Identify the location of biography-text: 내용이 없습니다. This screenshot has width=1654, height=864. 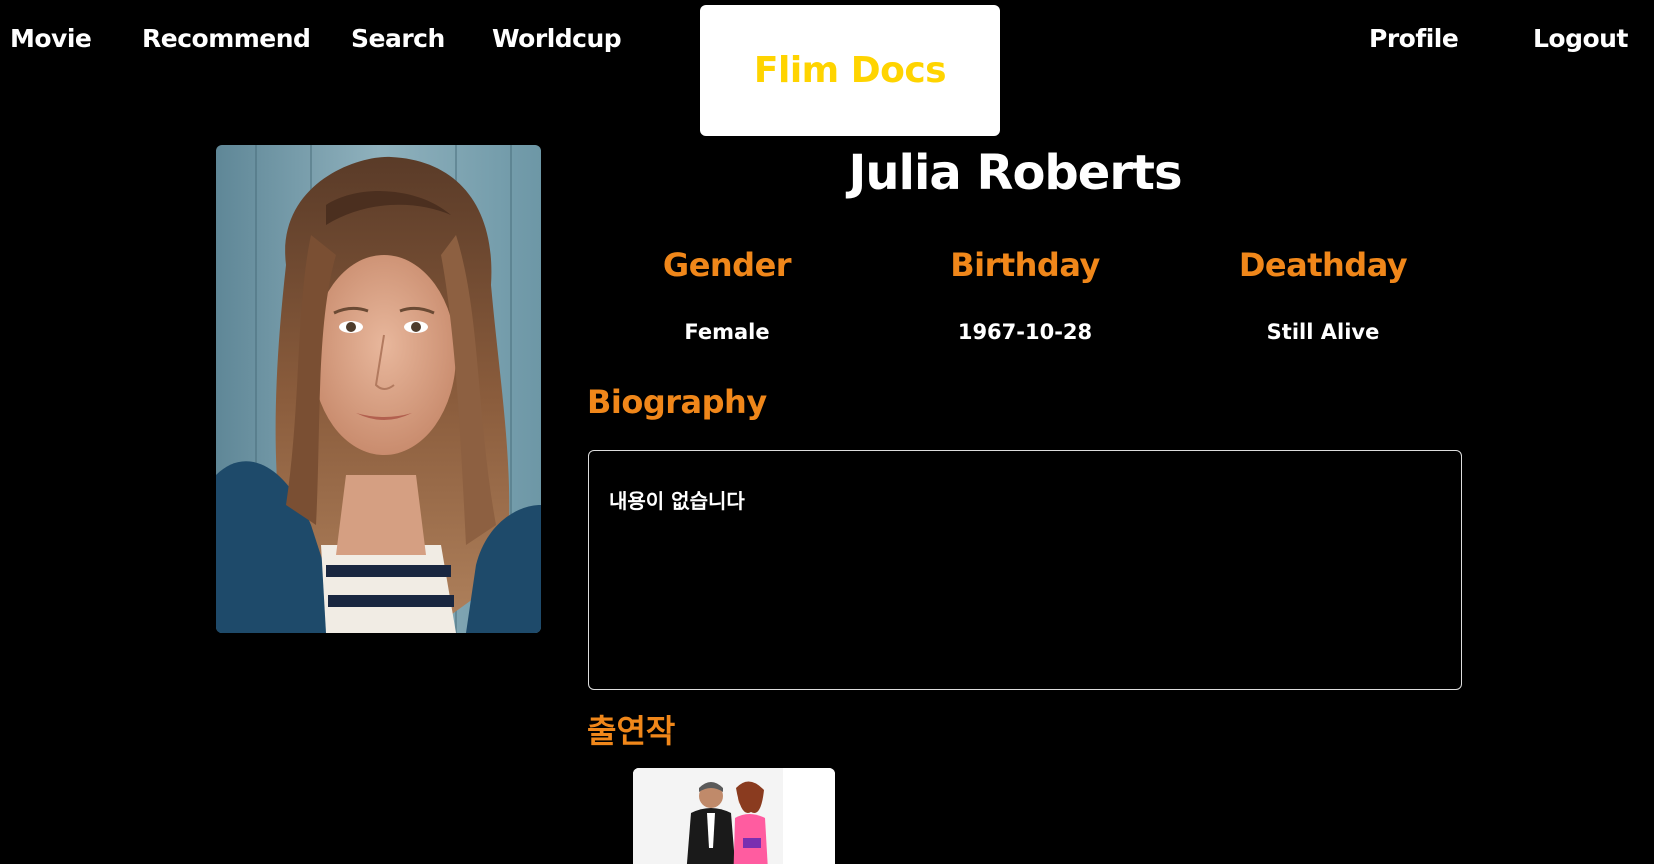
(677, 501).